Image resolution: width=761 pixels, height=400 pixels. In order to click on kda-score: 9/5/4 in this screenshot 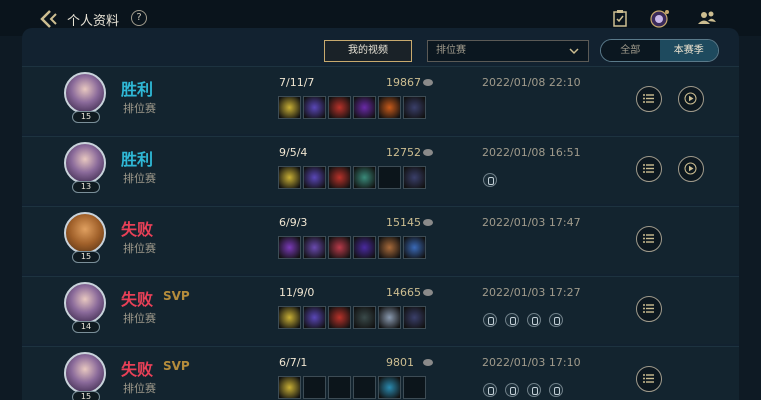, I will do `click(293, 152)`.